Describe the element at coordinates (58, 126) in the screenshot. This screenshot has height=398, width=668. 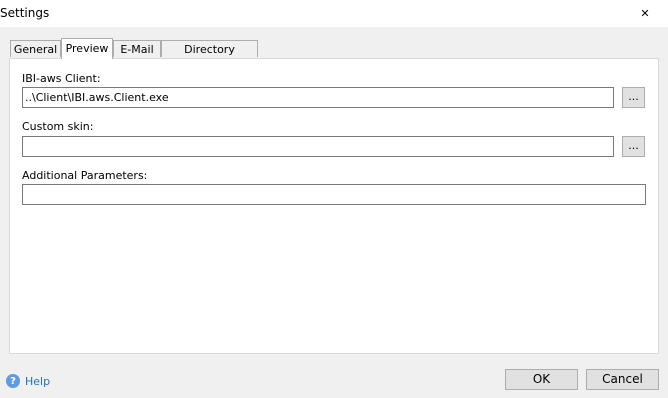
I see `skin-label: Custom skin:` at that location.